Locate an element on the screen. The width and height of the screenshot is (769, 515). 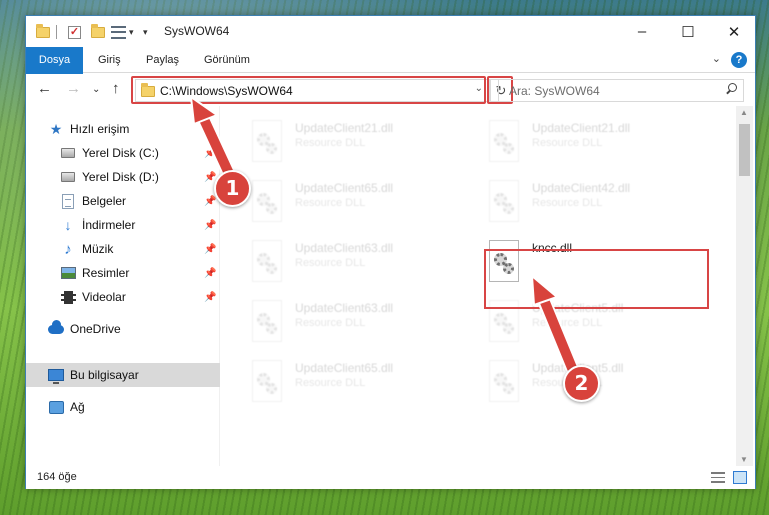
search-icon is located at coordinates (731, 89).